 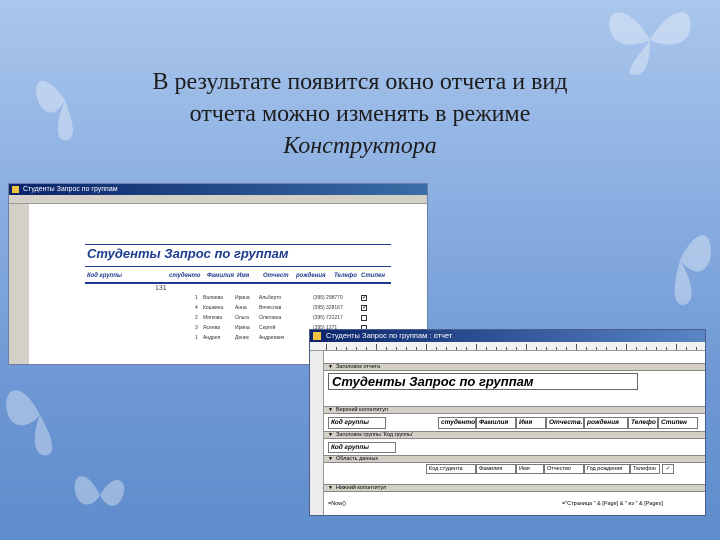 I want to click on row-phone: (395) 298770, so click(x=328, y=298).